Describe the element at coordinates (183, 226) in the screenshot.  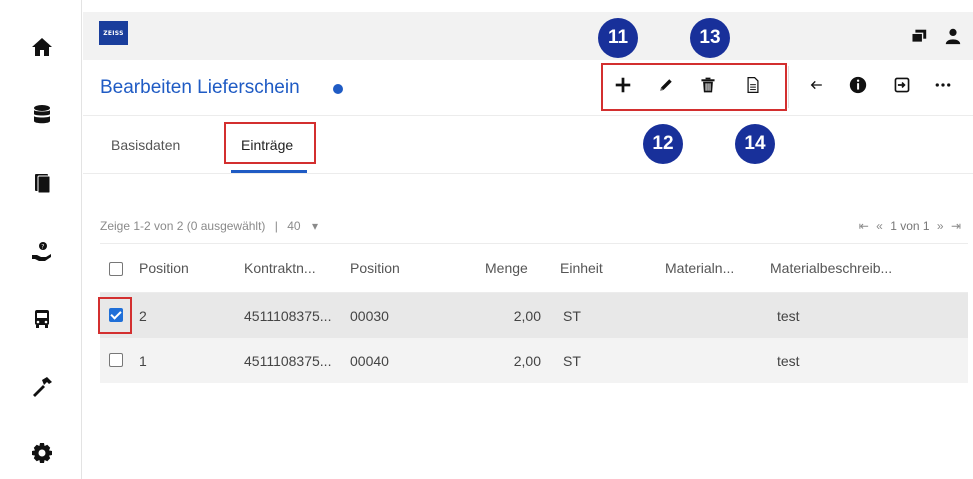
I see `paging-summary: Zeige 1-2 von 2 (0 ausgewählt)` at that location.